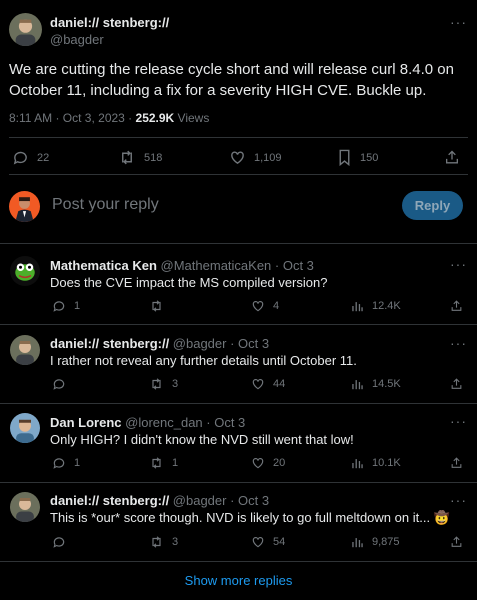  Describe the element at coordinates (155, 118) in the screenshot. I see `views-count: 252.9K` at that location.